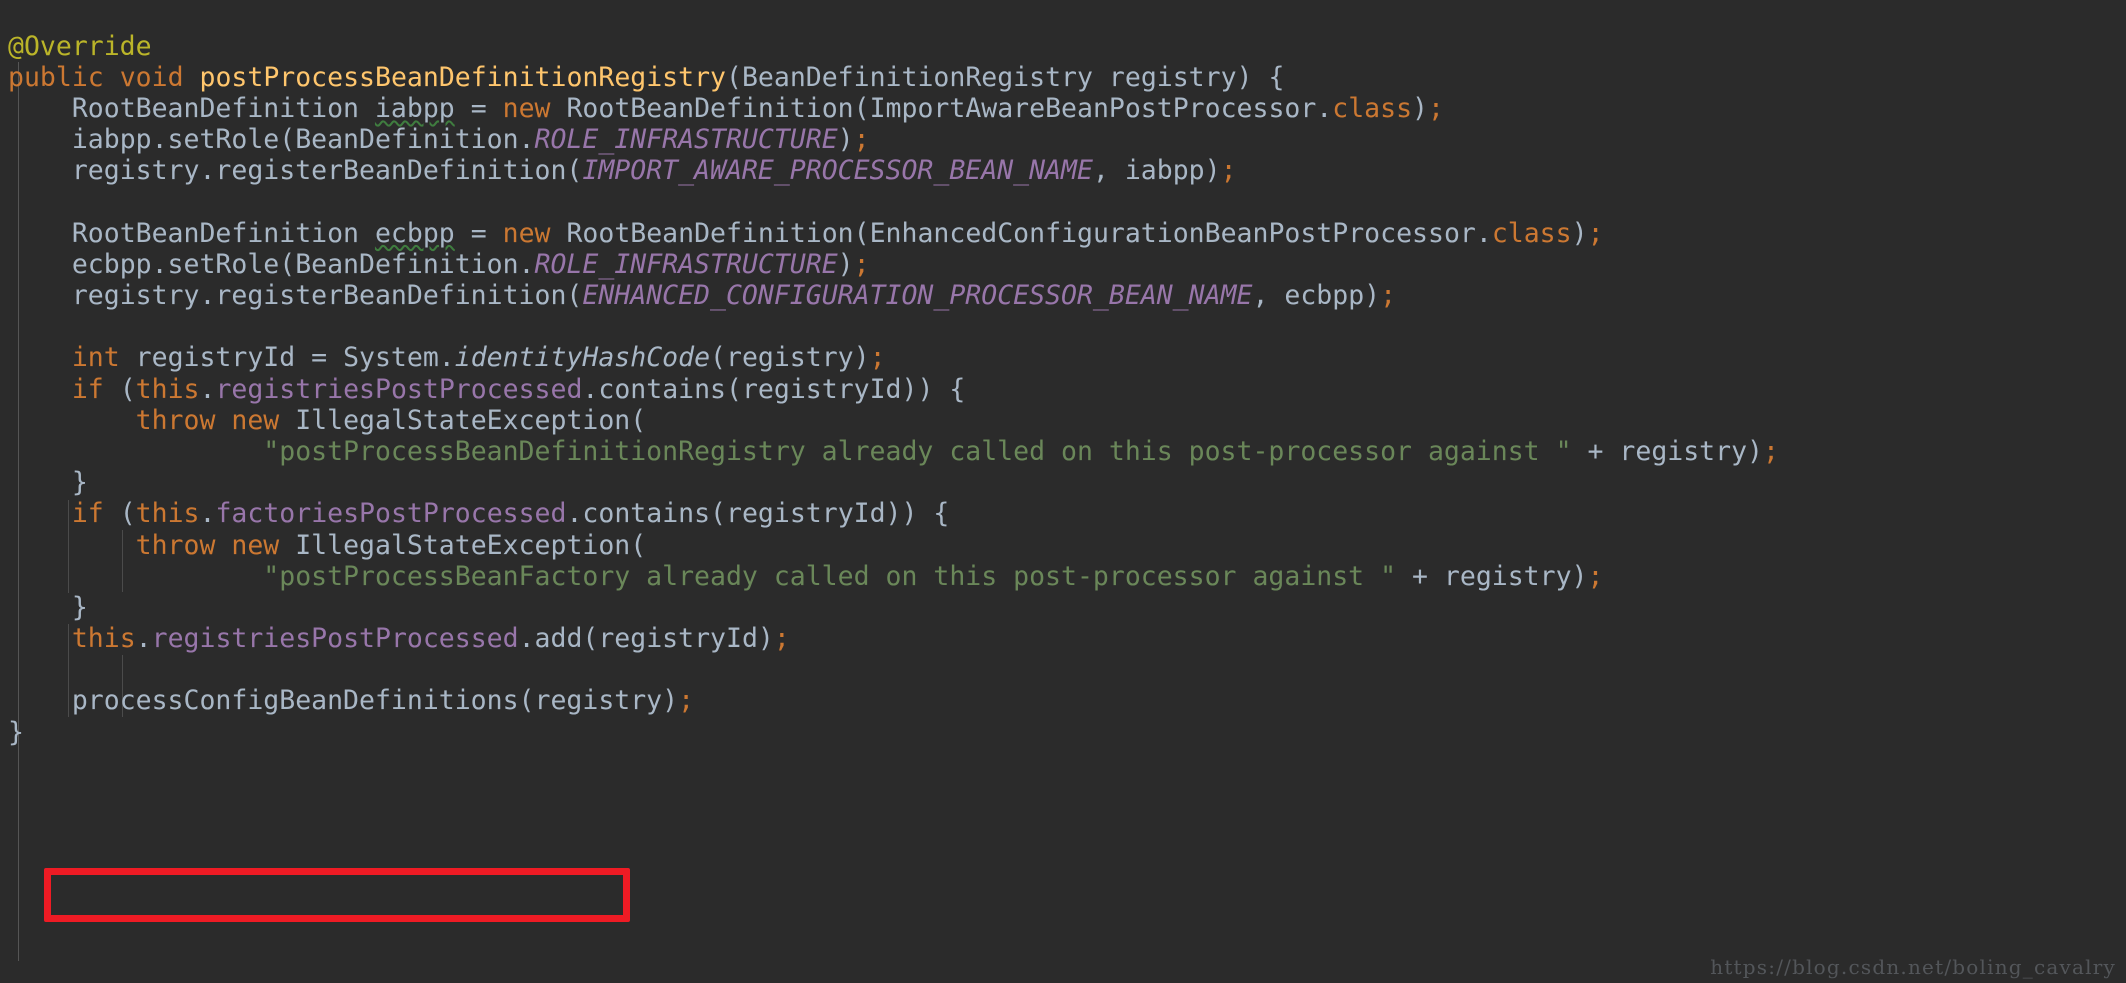 The image size is (2126, 983). Describe the element at coordinates (1005, 77) in the screenshot. I see `code-token-default: (BeanDefinitionRegistry registry) {` at that location.